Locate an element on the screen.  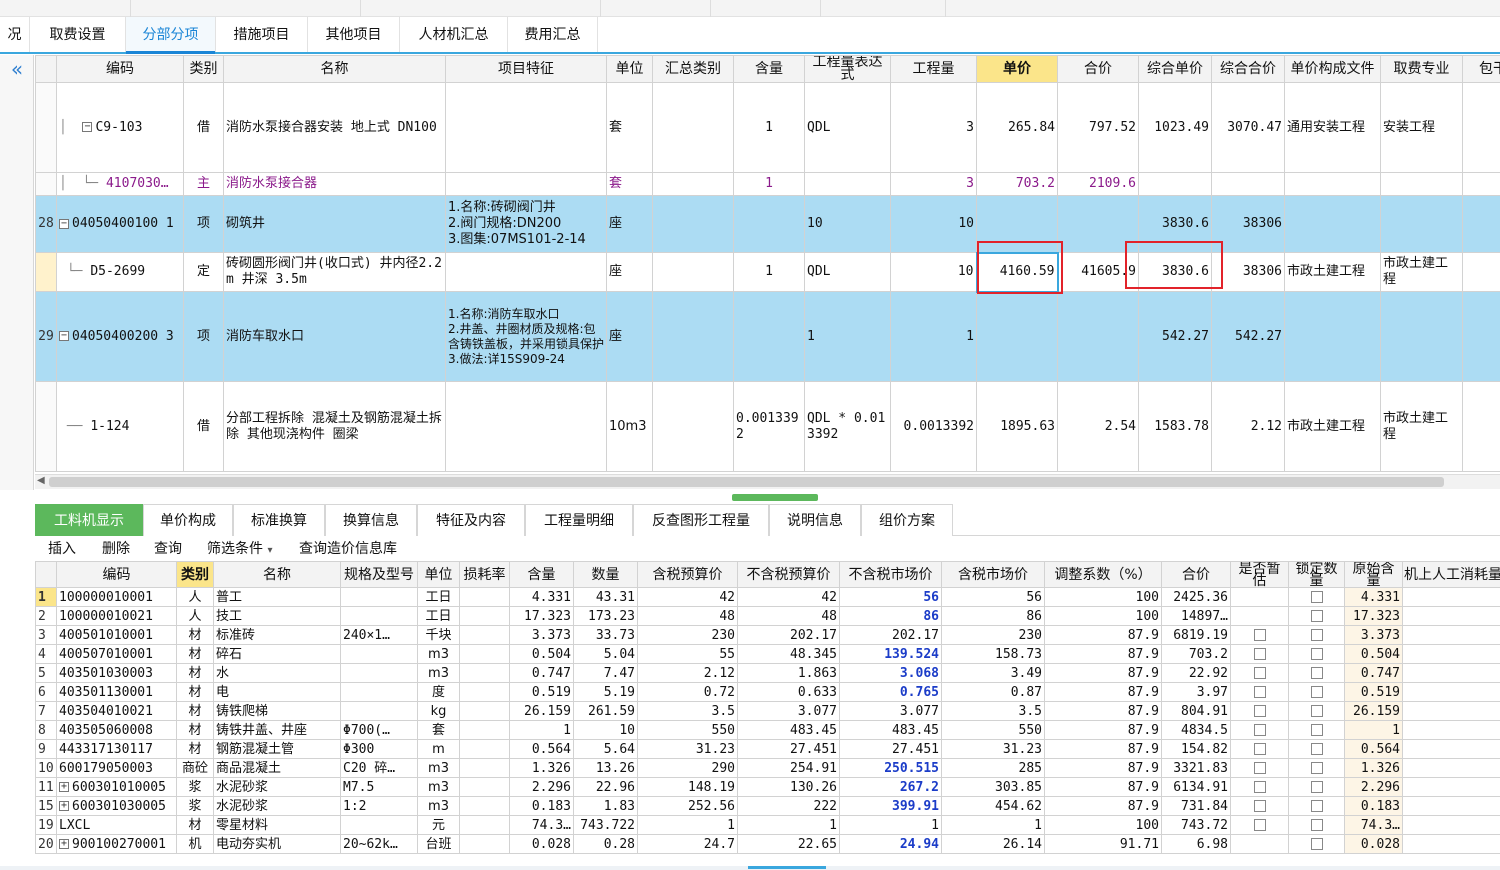
original-content-cell: 3.373 is located at coordinates (1373, 635).